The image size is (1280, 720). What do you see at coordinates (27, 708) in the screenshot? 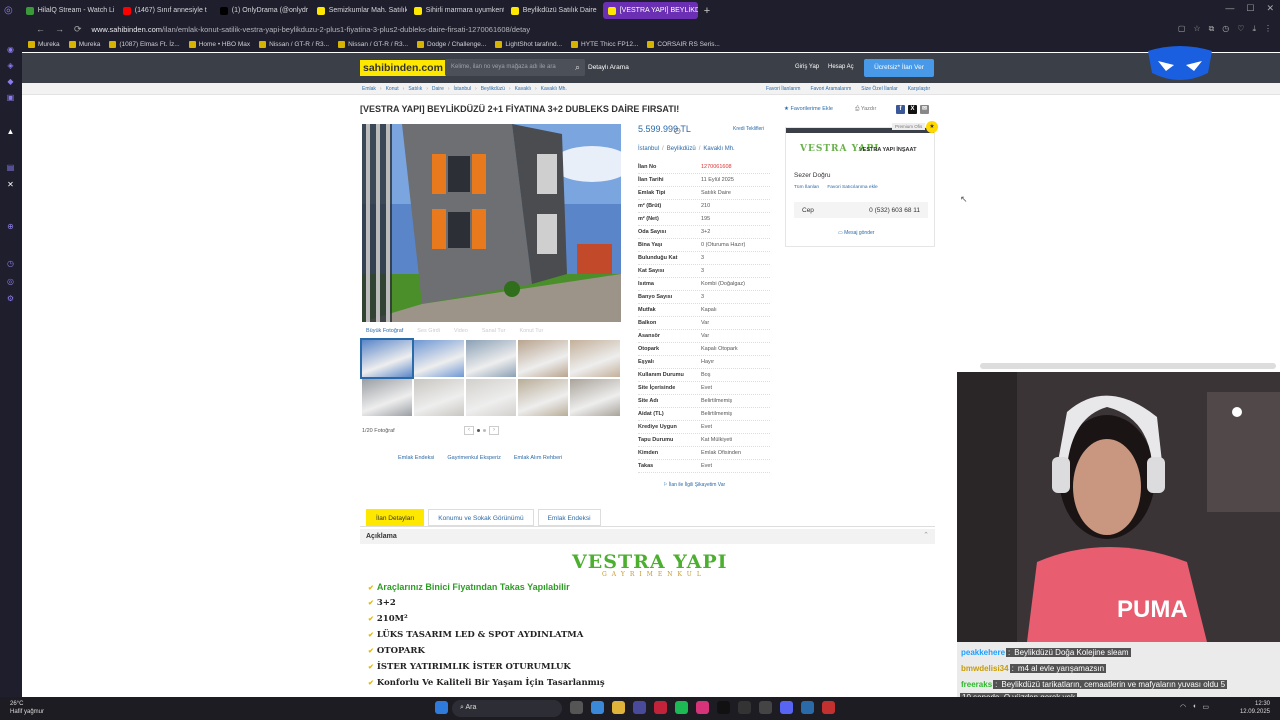
I see `weather-widget: 26°C Hafif yağmur` at bounding box center [27, 708].